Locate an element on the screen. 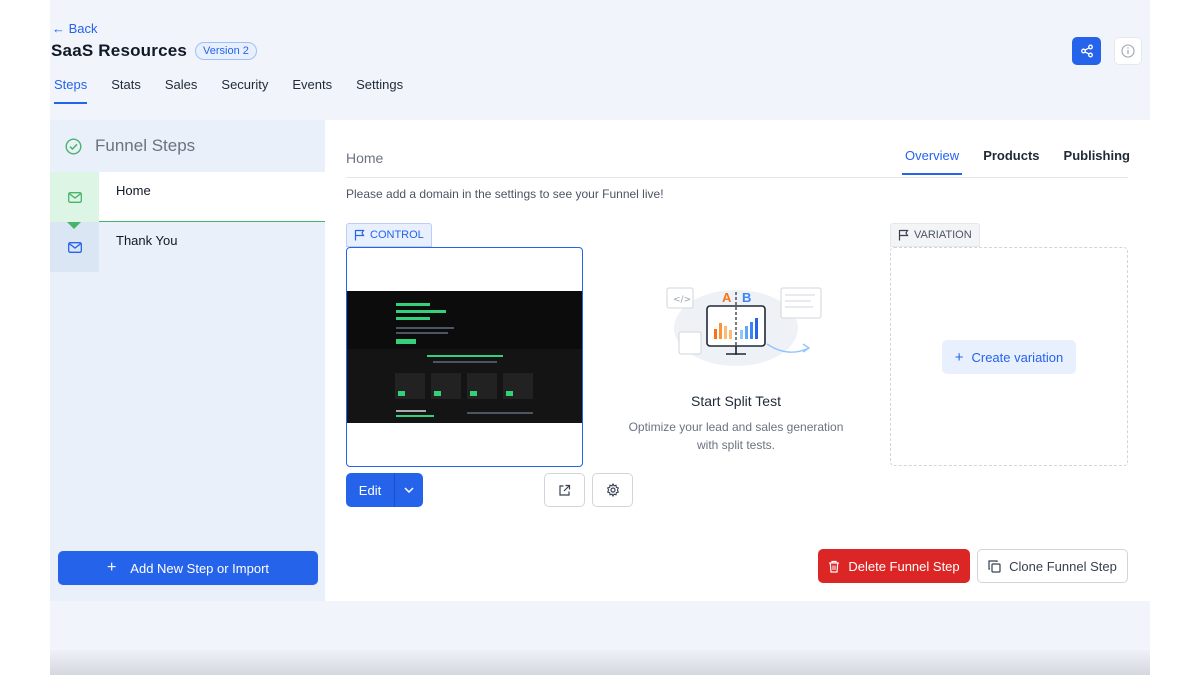  variation-tag: VARIATION is located at coordinates (935, 235).